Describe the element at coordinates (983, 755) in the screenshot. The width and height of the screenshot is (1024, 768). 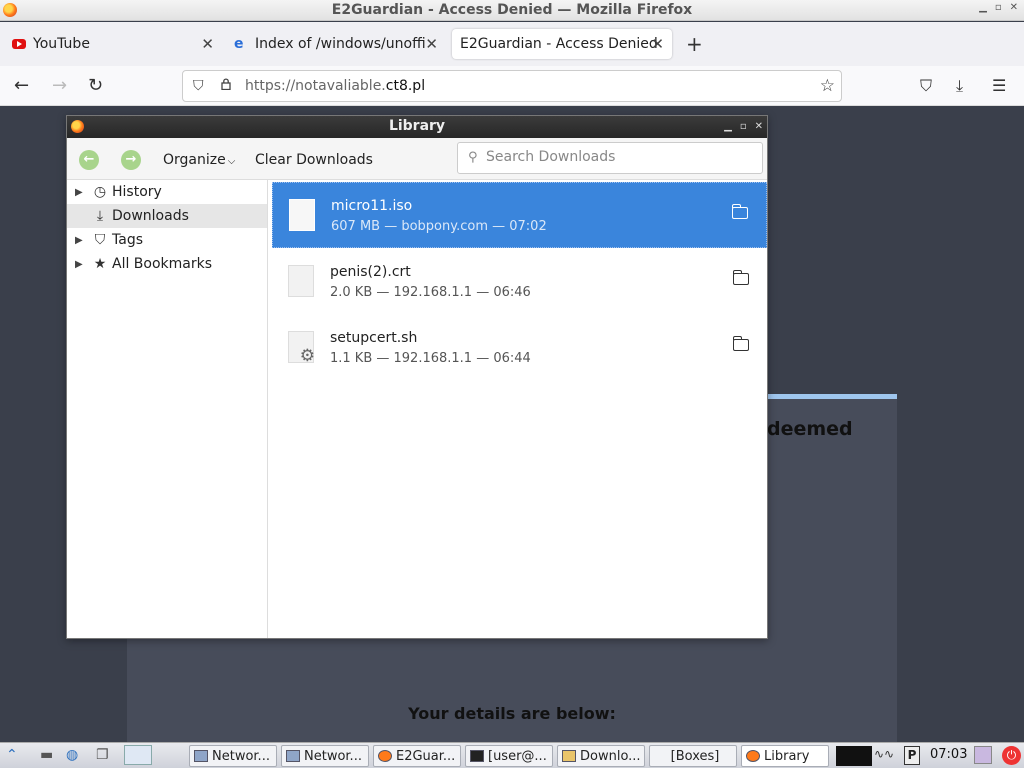
I see `tray-icon` at that location.